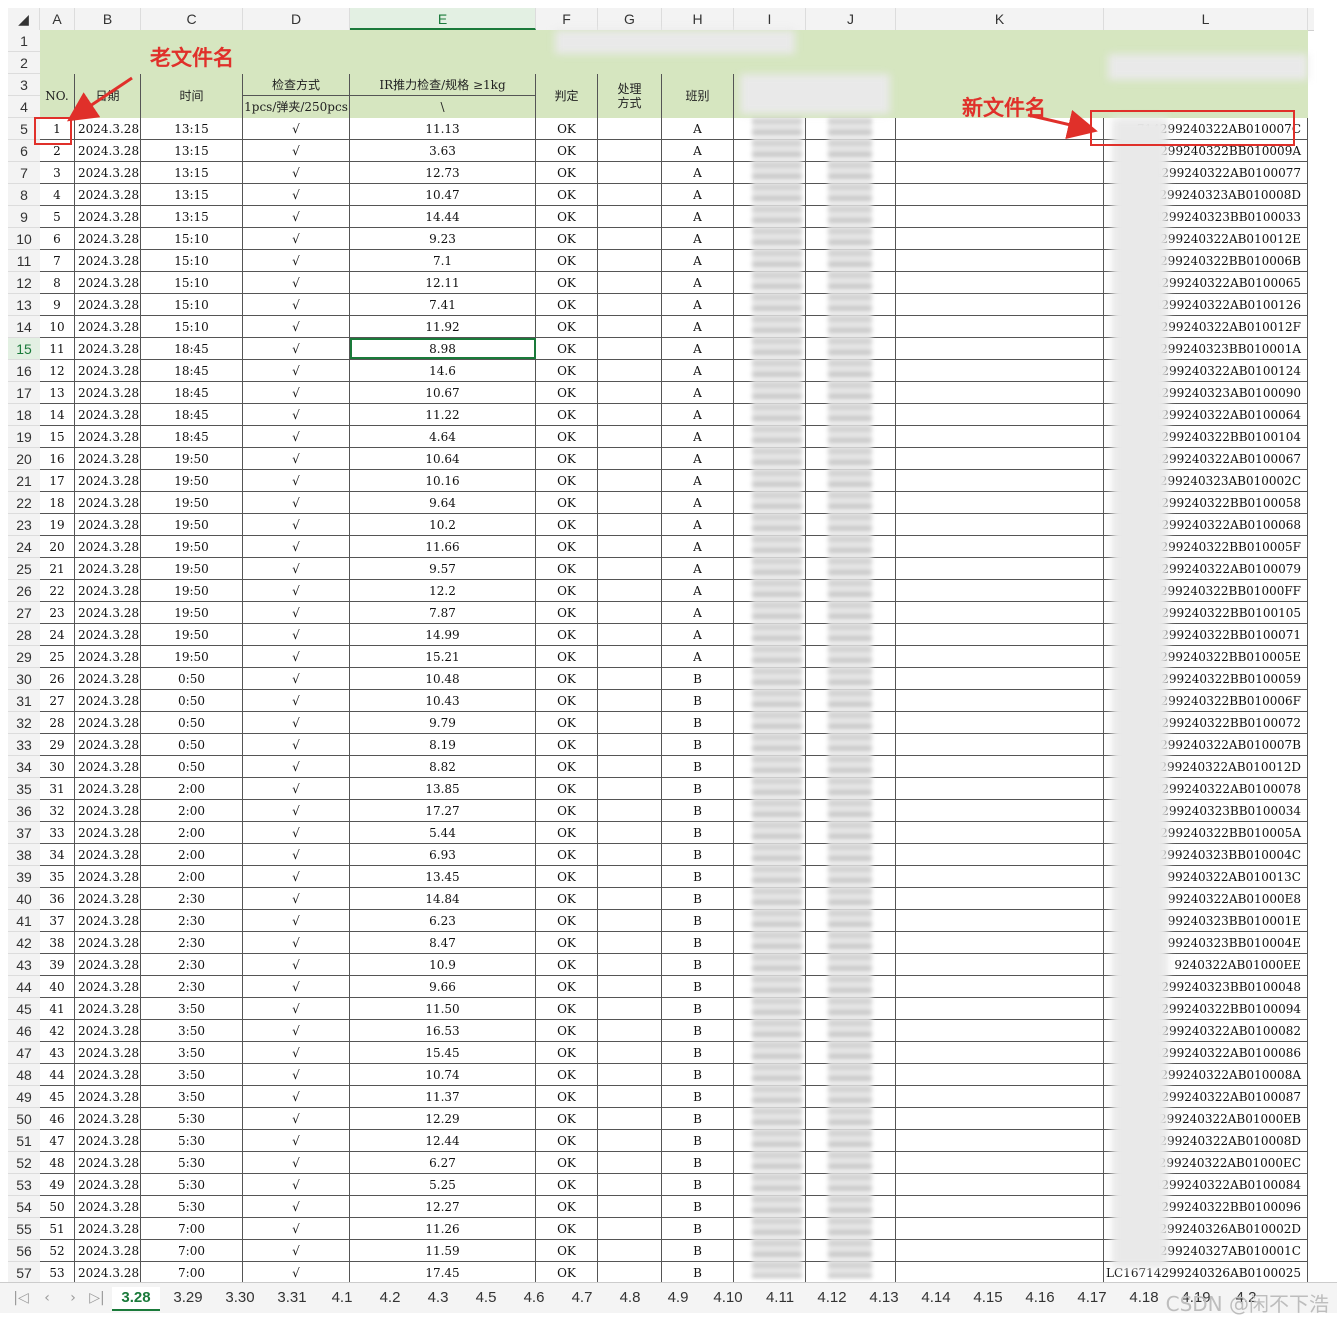 The width and height of the screenshot is (1337, 1325). Describe the element at coordinates (534, 1298) in the screenshot. I see `sheet-tab: 4.6` at that location.